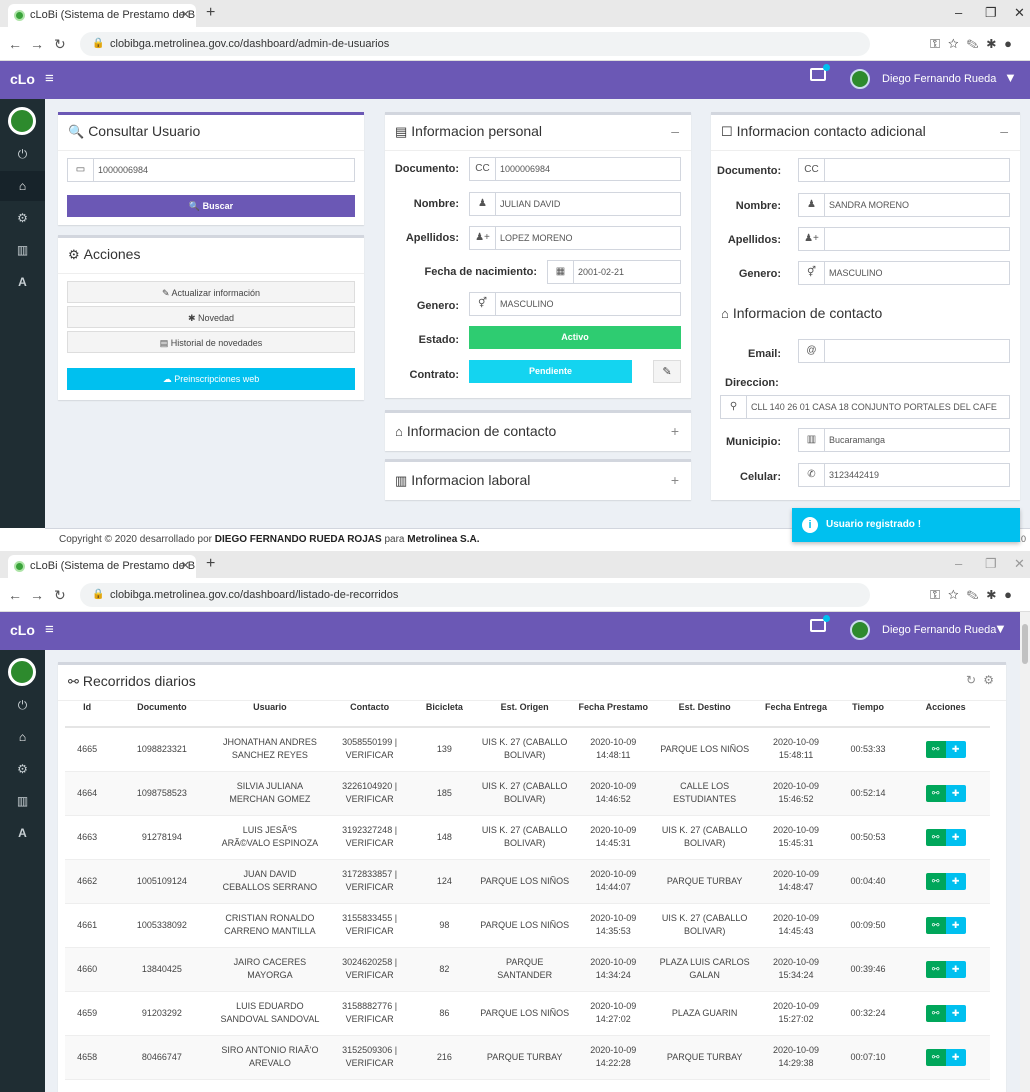 The height and width of the screenshot is (1092, 1030). What do you see at coordinates (211, 292) in the screenshot?
I see `actualizar-informacion-button: ✎ Actualizar información` at bounding box center [211, 292].